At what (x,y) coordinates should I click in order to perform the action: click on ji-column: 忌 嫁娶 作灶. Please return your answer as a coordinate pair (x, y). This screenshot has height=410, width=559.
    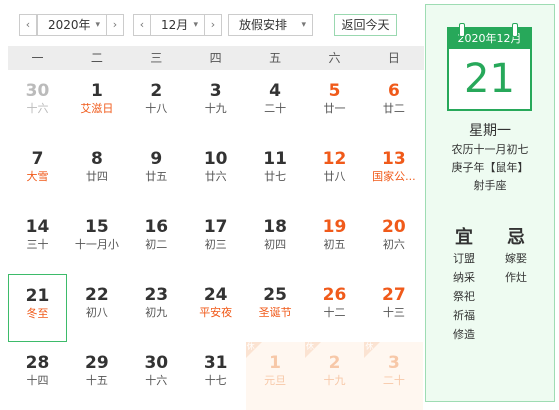
    Looking at the image, I should click on (516, 257).